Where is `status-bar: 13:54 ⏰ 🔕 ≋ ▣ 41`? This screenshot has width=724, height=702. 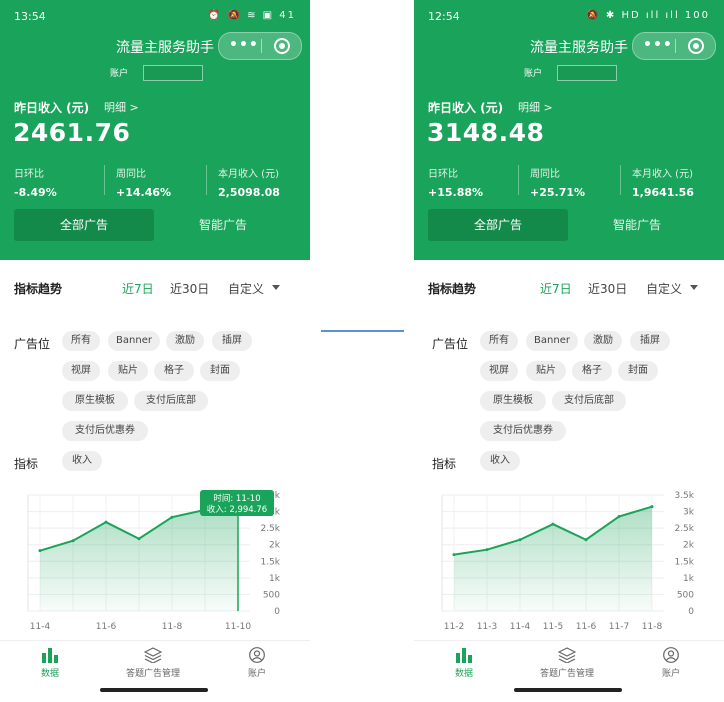
status-bar: 13:54 ⏰ 🔕 ≋ ▣ 41 is located at coordinates (155, 17).